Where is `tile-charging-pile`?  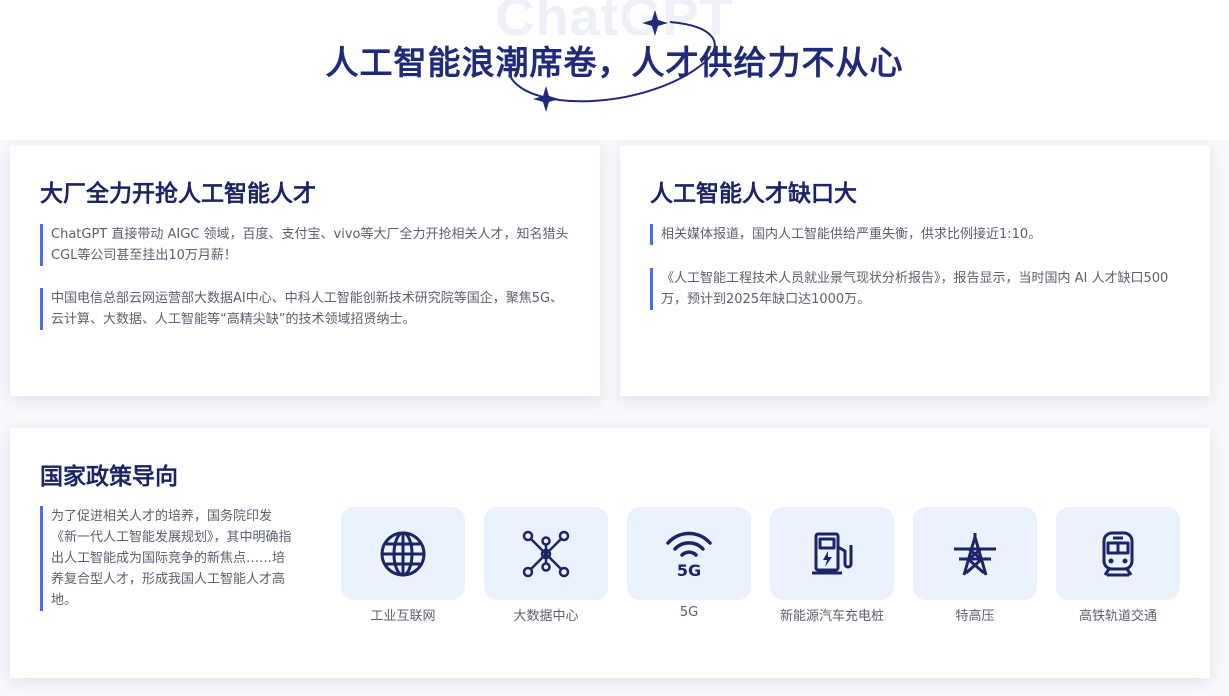 tile-charging-pile is located at coordinates (832, 553).